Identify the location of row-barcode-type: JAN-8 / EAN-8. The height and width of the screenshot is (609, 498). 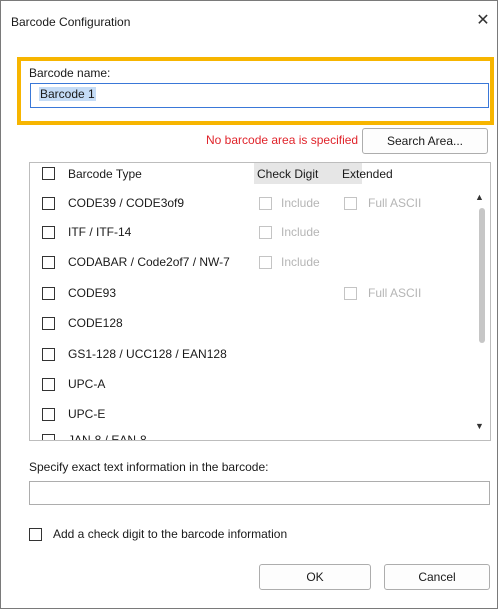
(107, 437).